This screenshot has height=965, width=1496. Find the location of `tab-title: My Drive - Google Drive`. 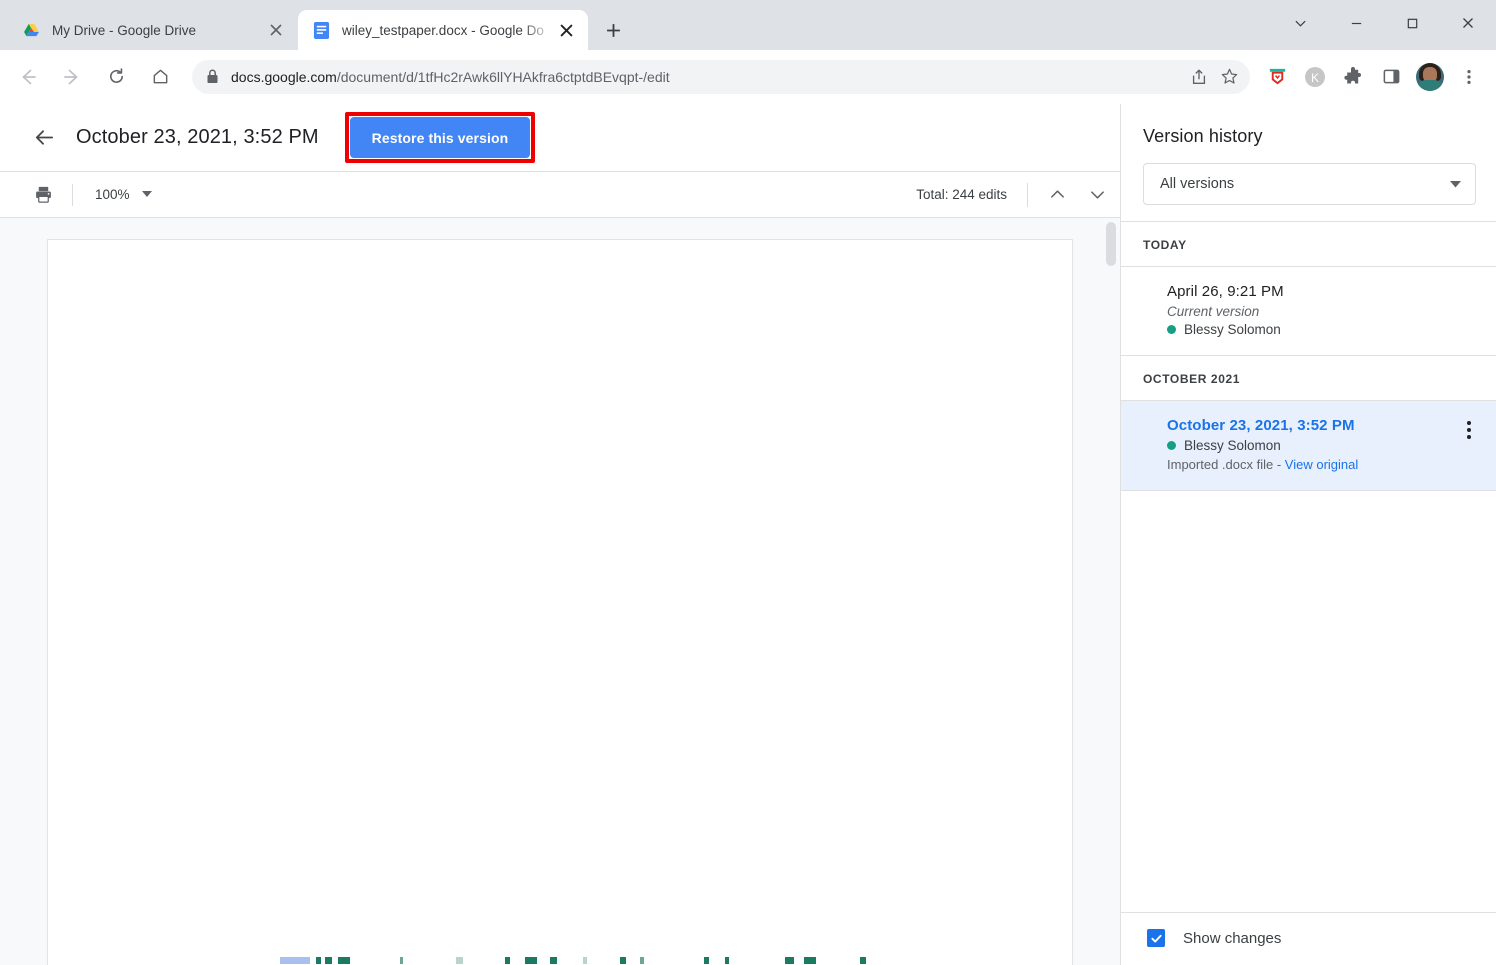

tab-title: My Drive - Google Drive is located at coordinates (124, 30).